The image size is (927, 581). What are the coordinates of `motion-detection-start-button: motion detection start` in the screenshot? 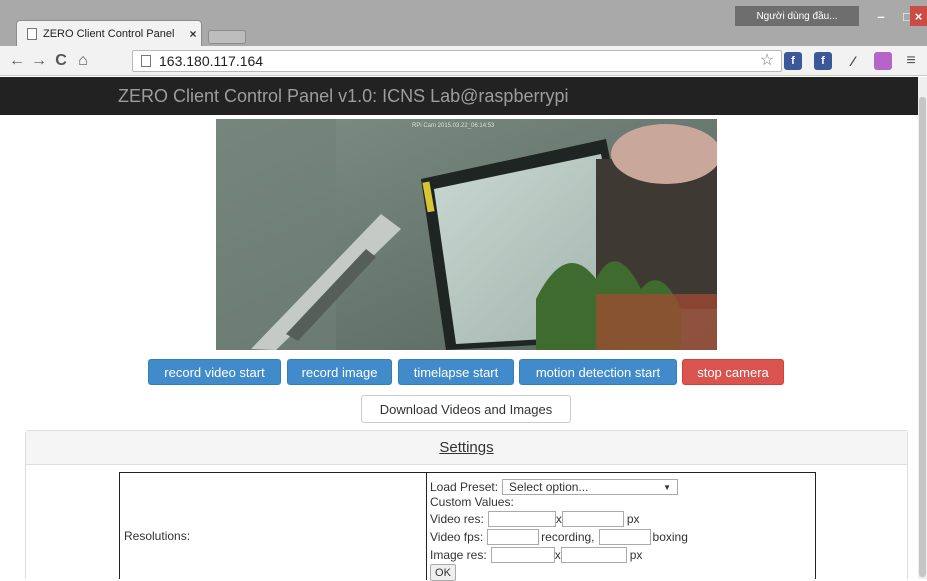 It's located at (598, 372).